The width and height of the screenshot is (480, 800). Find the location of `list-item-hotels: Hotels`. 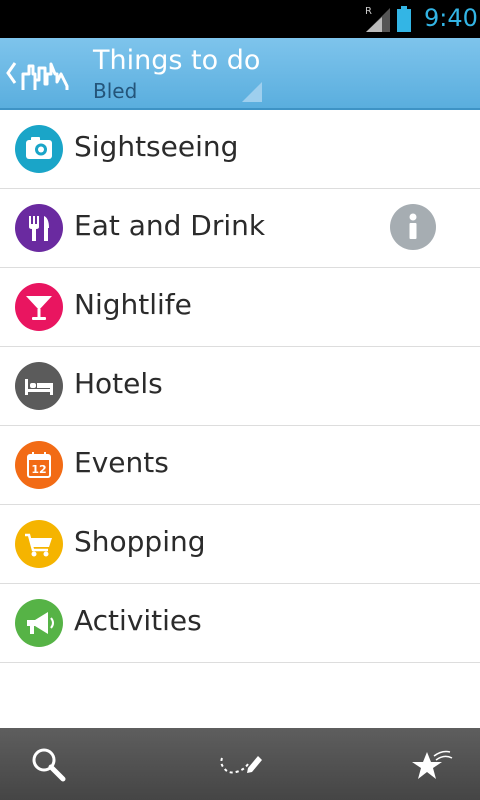

list-item-hotels: Hotels is located at coordinates (240, 386).